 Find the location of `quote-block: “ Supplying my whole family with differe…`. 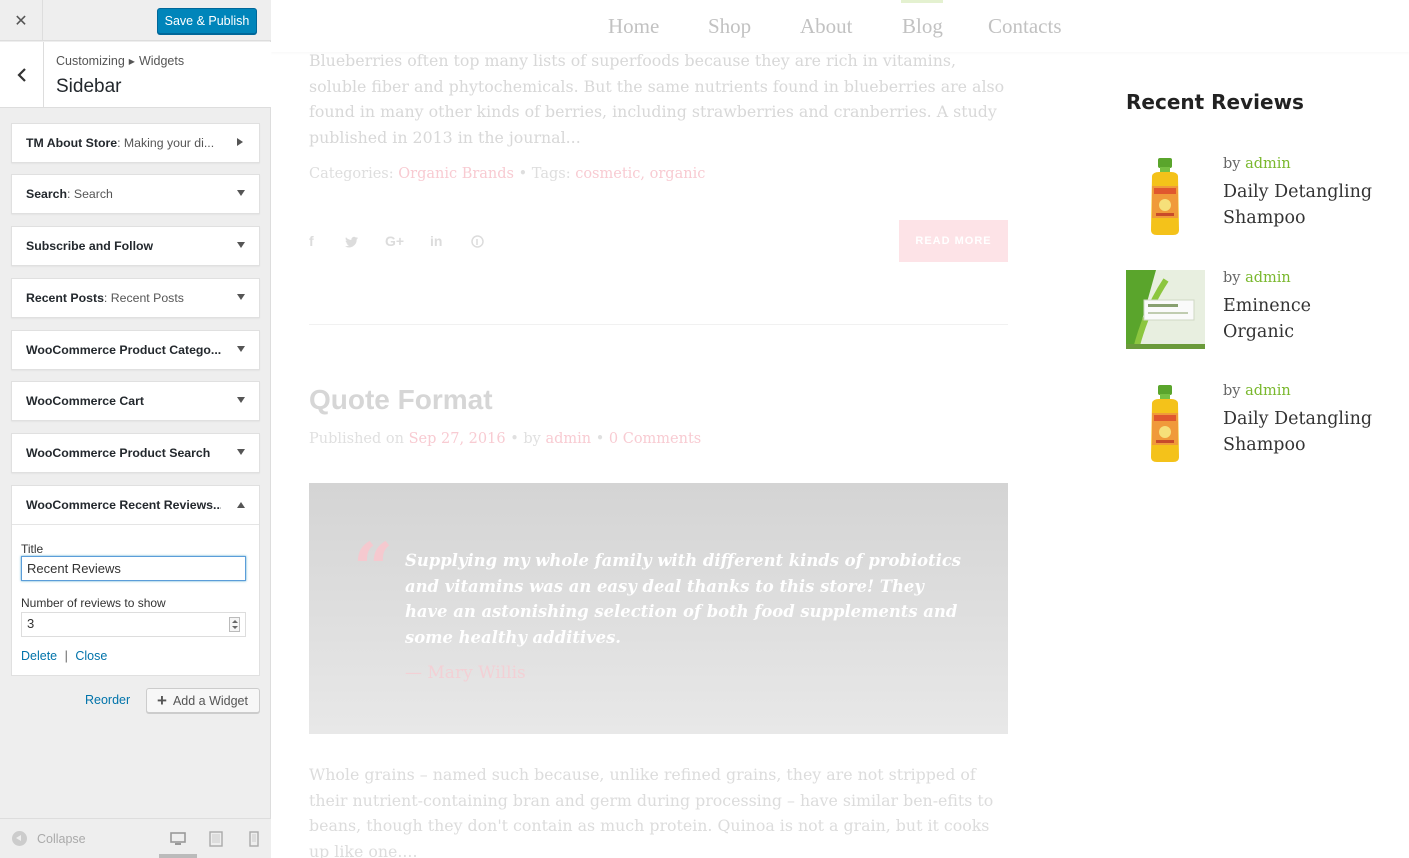

quote-block: “ Supplying my whole family with differe… is located at coordinates (658, 608).